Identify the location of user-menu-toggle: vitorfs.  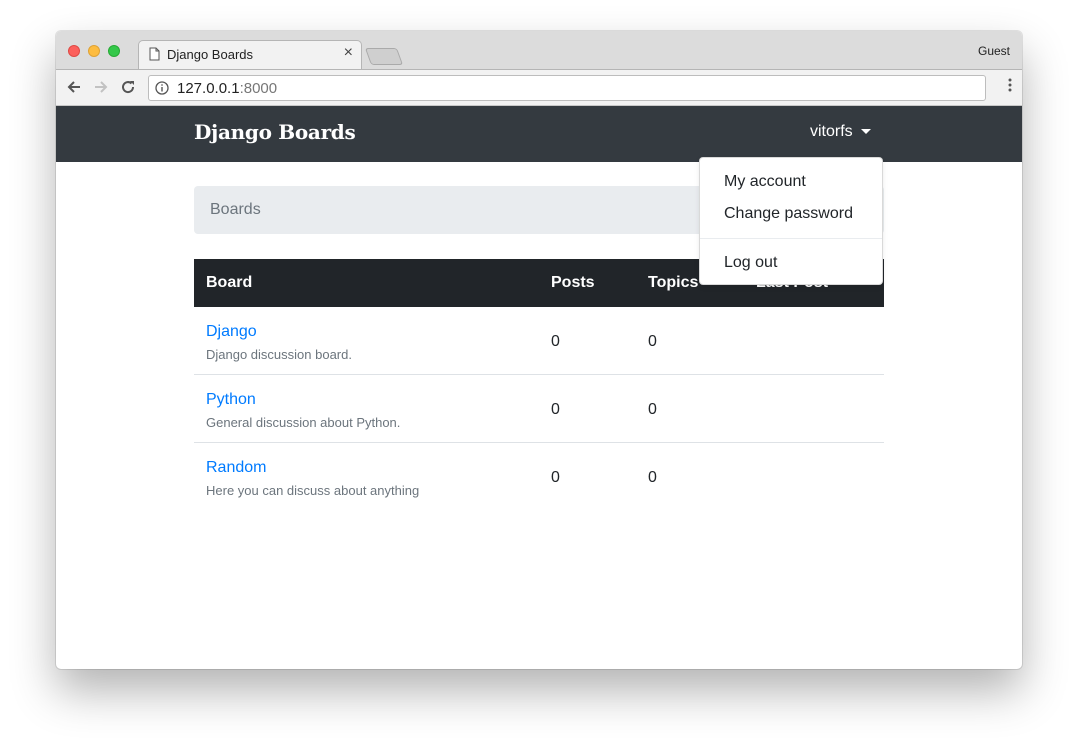
(840, 132).